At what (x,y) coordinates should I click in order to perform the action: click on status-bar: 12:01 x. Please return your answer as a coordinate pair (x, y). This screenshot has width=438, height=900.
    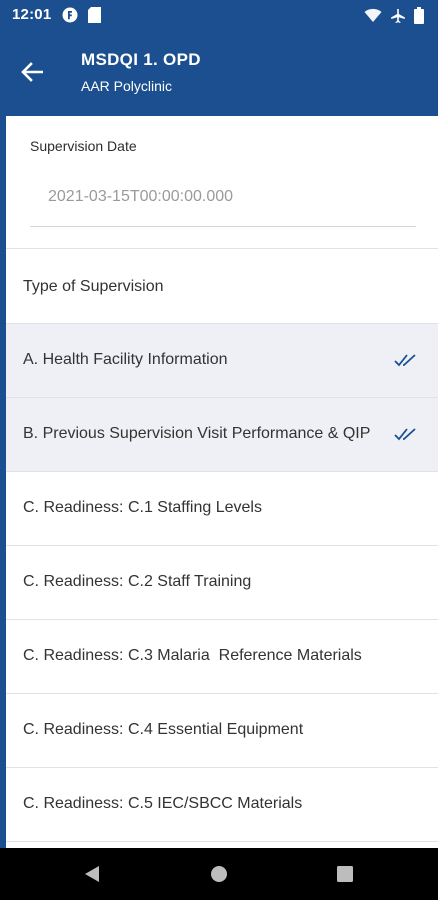
    Looking at the image, I should click on (219, 15).